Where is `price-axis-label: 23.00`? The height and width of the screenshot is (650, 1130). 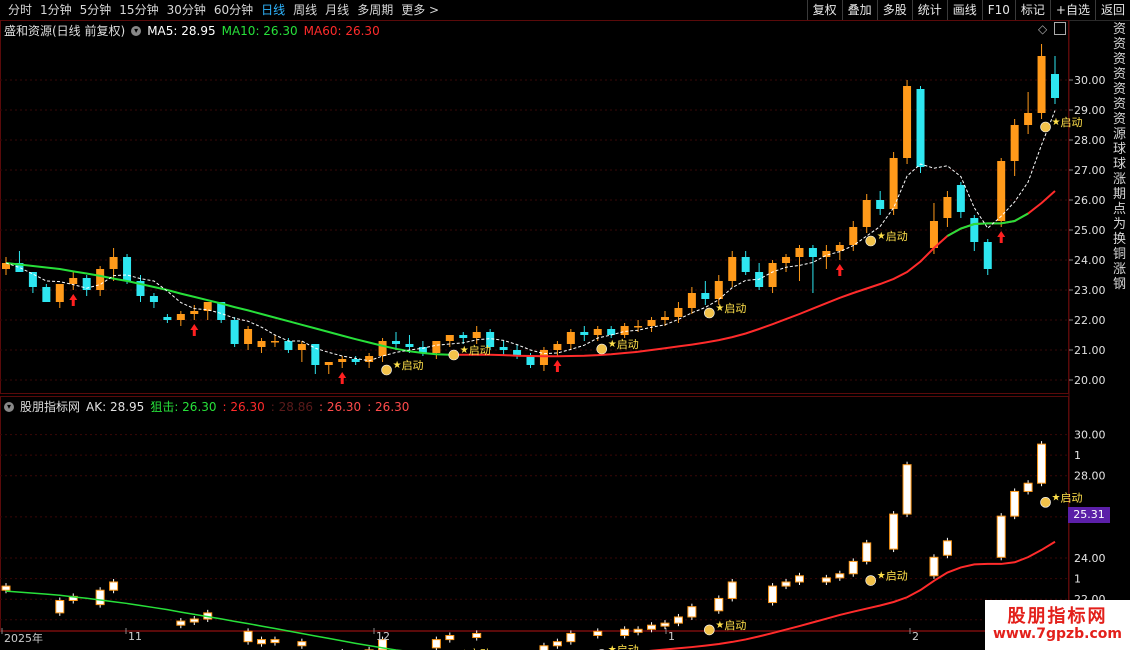 price-axis-label: 23.00 is located at coordinates (1090, 290).